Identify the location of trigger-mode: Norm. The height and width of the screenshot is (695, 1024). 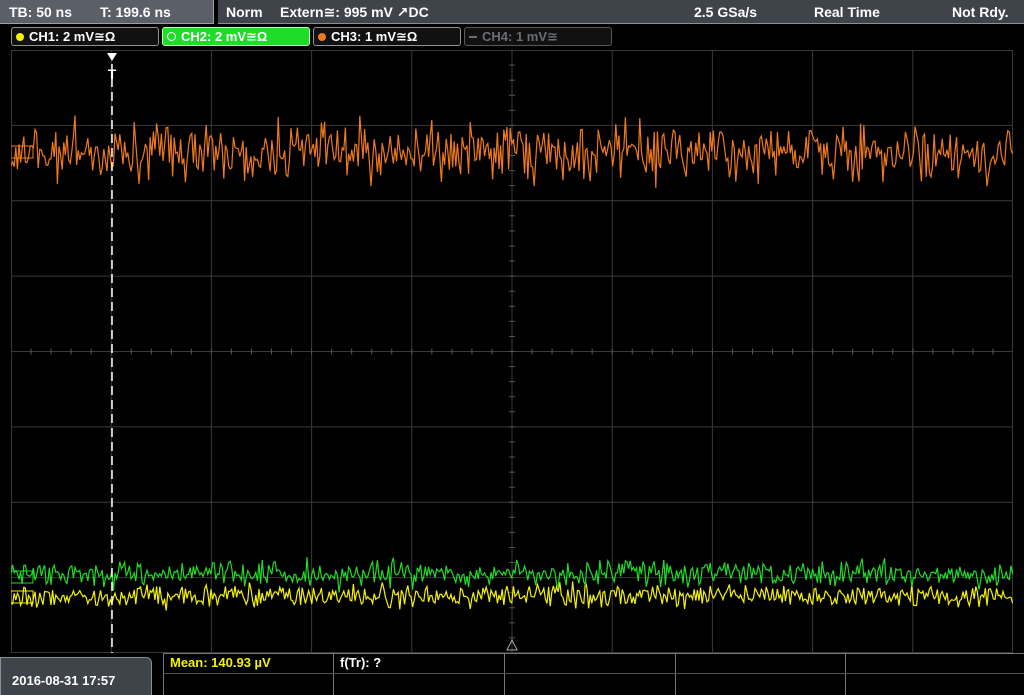
(244, 12).